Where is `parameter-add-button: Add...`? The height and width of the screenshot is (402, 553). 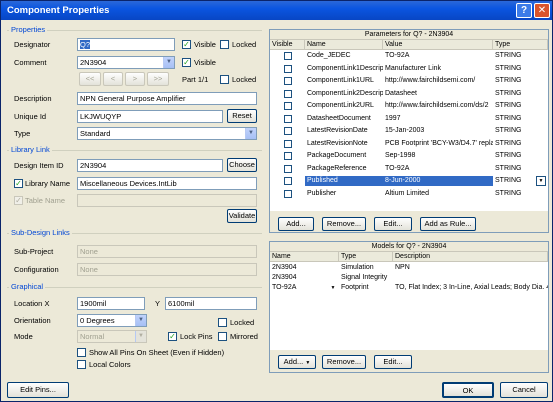
parameter-add-button: Add... is located at coordinates (296, 224).